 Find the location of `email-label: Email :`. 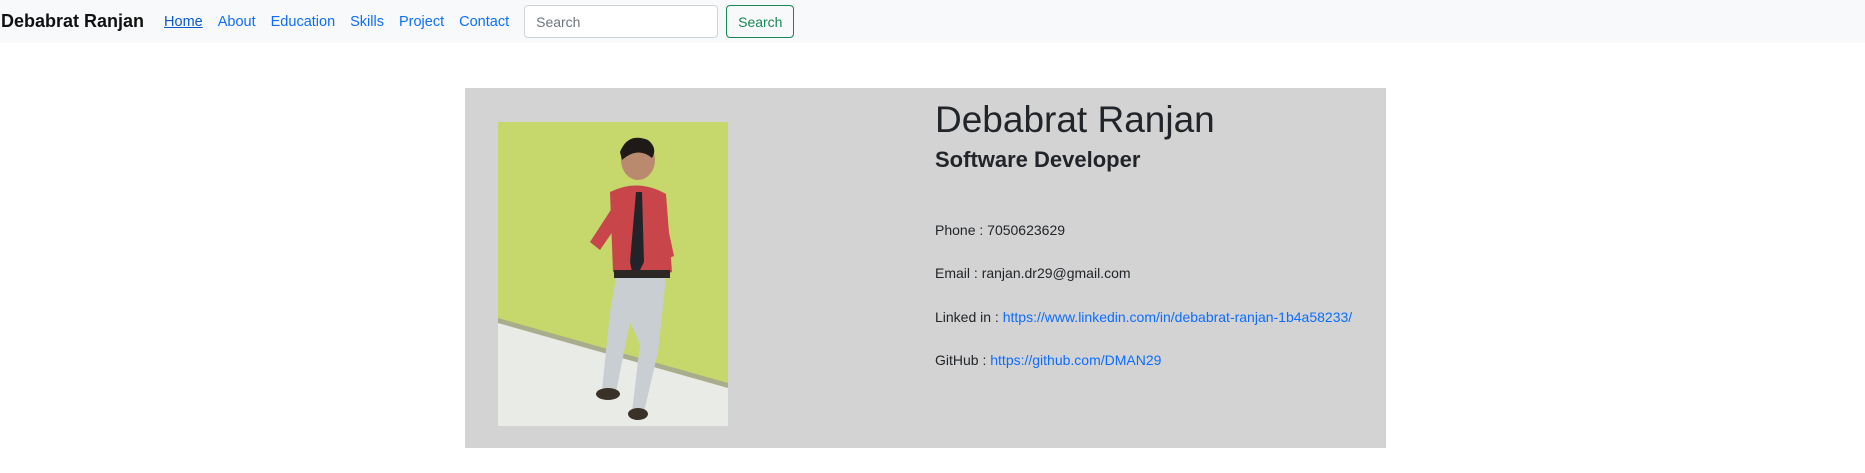

email-label: Email : is located at coordinates (958, 273).